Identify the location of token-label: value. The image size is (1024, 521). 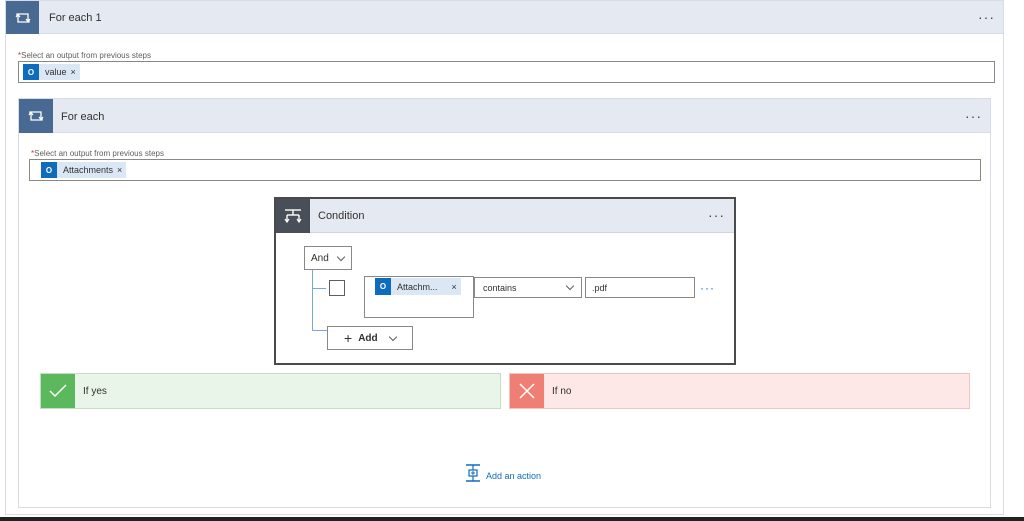
(56, 72).